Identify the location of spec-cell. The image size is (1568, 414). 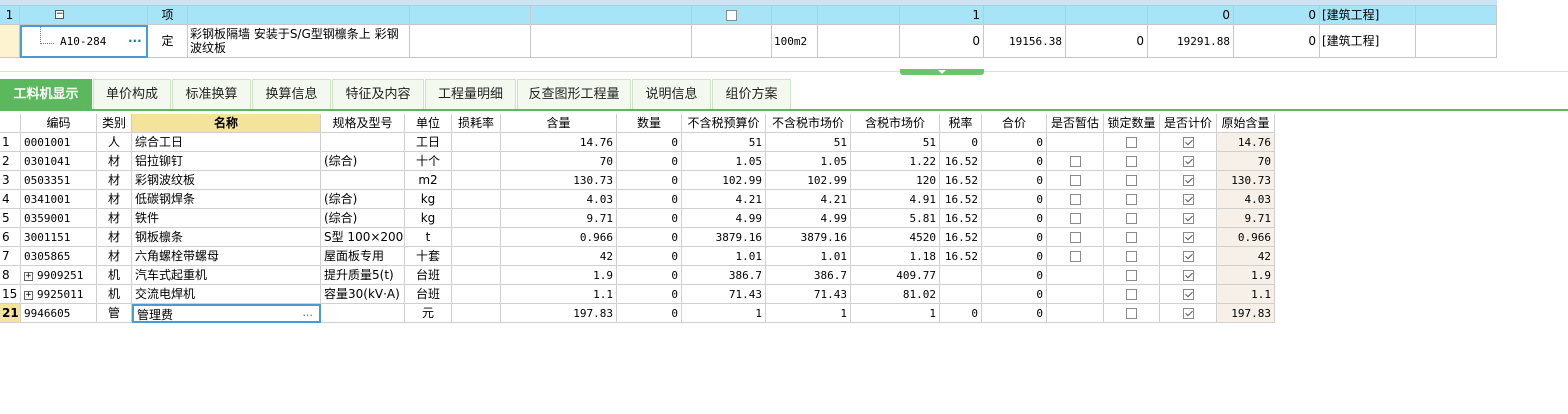
(363, 180).